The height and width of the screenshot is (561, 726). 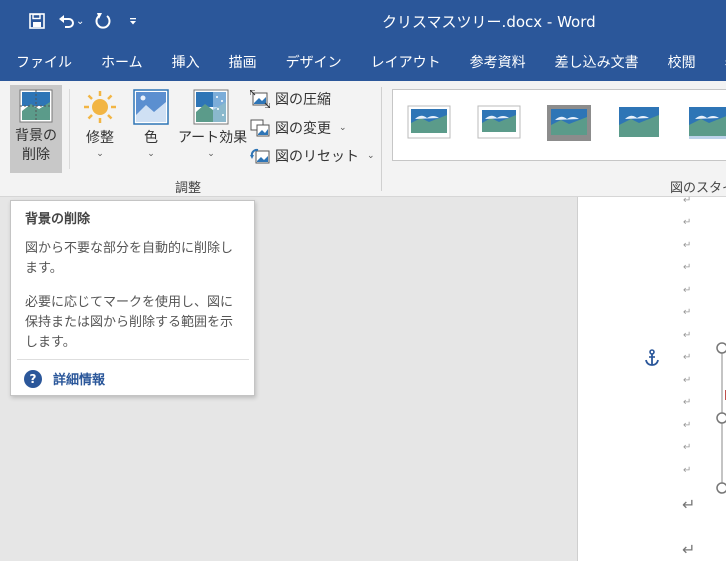 What do you see at coordinates (36, 106) in the screenshot?
I see `remove-background-icon` at bounding box center [36, 106].